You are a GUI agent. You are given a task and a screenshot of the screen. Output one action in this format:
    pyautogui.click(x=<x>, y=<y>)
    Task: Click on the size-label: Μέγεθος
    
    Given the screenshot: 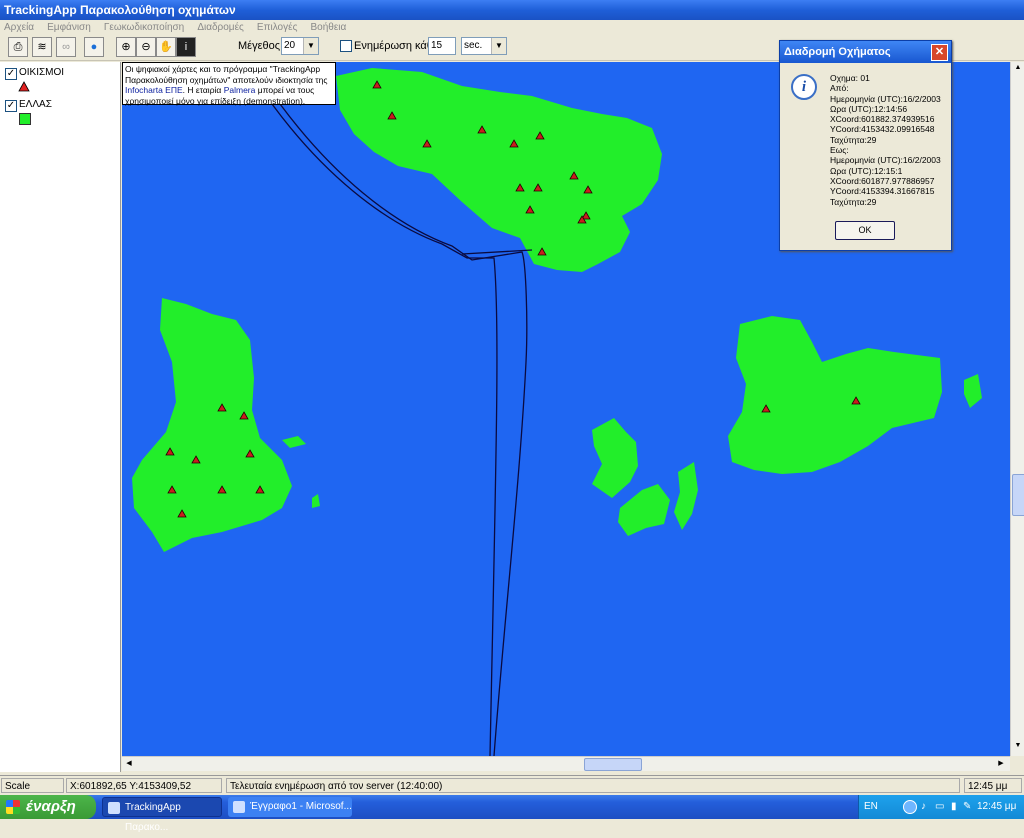 What is the action you would take?
    pyautogui.click(x=259, y=46)
    